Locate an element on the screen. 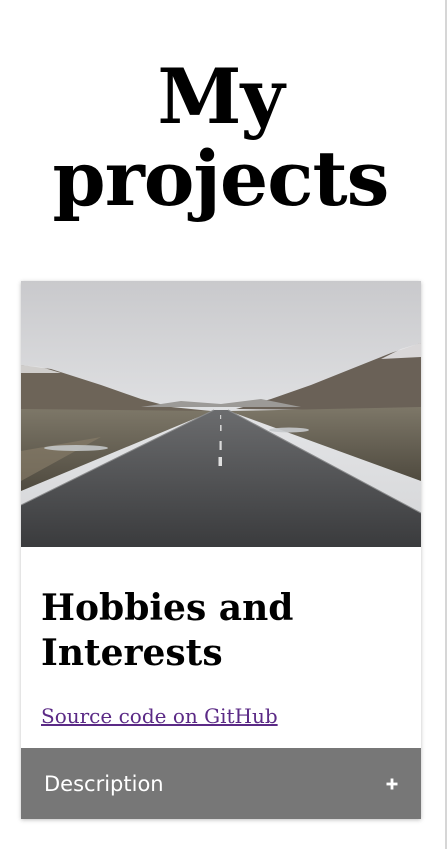 Image resolution: width=447 pixels, height=849 pixels. plus-icon is located at coordinates (392, 784).